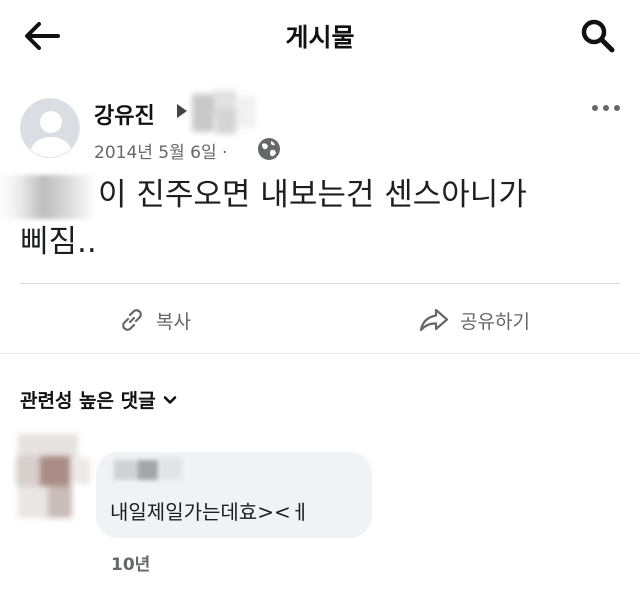 This screenshot has height=593, width=640. What do you see at coordinates (161, 153) in the screenshot?
I see `post-date: 2014년 5월 6일 ·` at bounding box center [161, 153].